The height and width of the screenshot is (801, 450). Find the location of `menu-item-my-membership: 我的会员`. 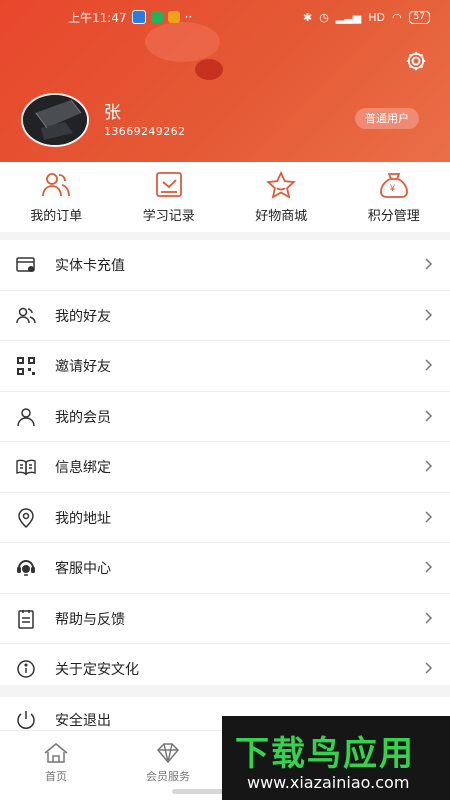

menu-item-my-membership: 我的会员 is located at coordinates (225, 417).